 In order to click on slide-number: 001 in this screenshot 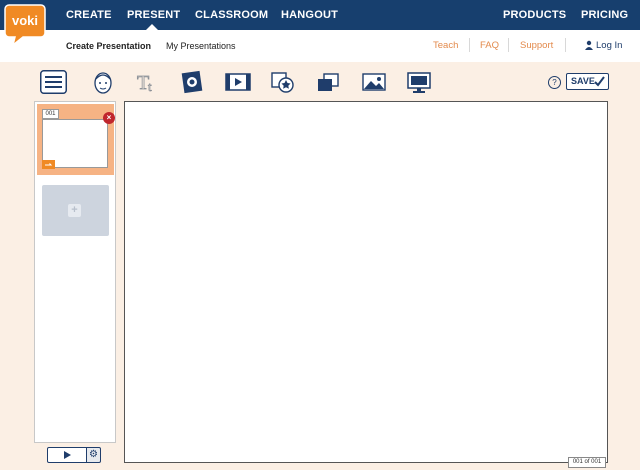, I will do `click(50, 114)`.